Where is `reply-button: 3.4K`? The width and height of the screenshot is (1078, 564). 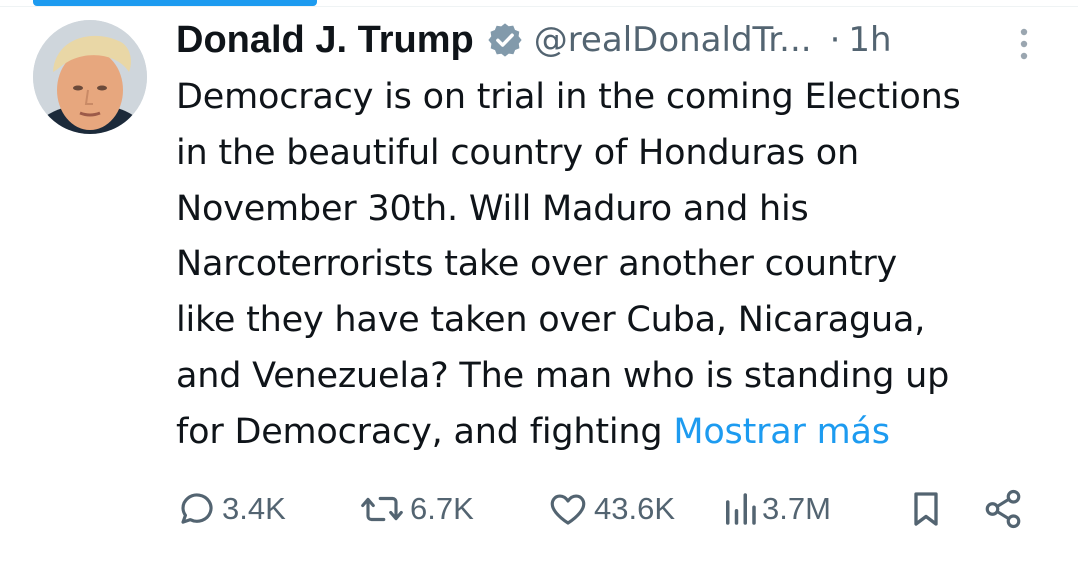 reply-button: 3.4K is located at coordinates (231, 509).